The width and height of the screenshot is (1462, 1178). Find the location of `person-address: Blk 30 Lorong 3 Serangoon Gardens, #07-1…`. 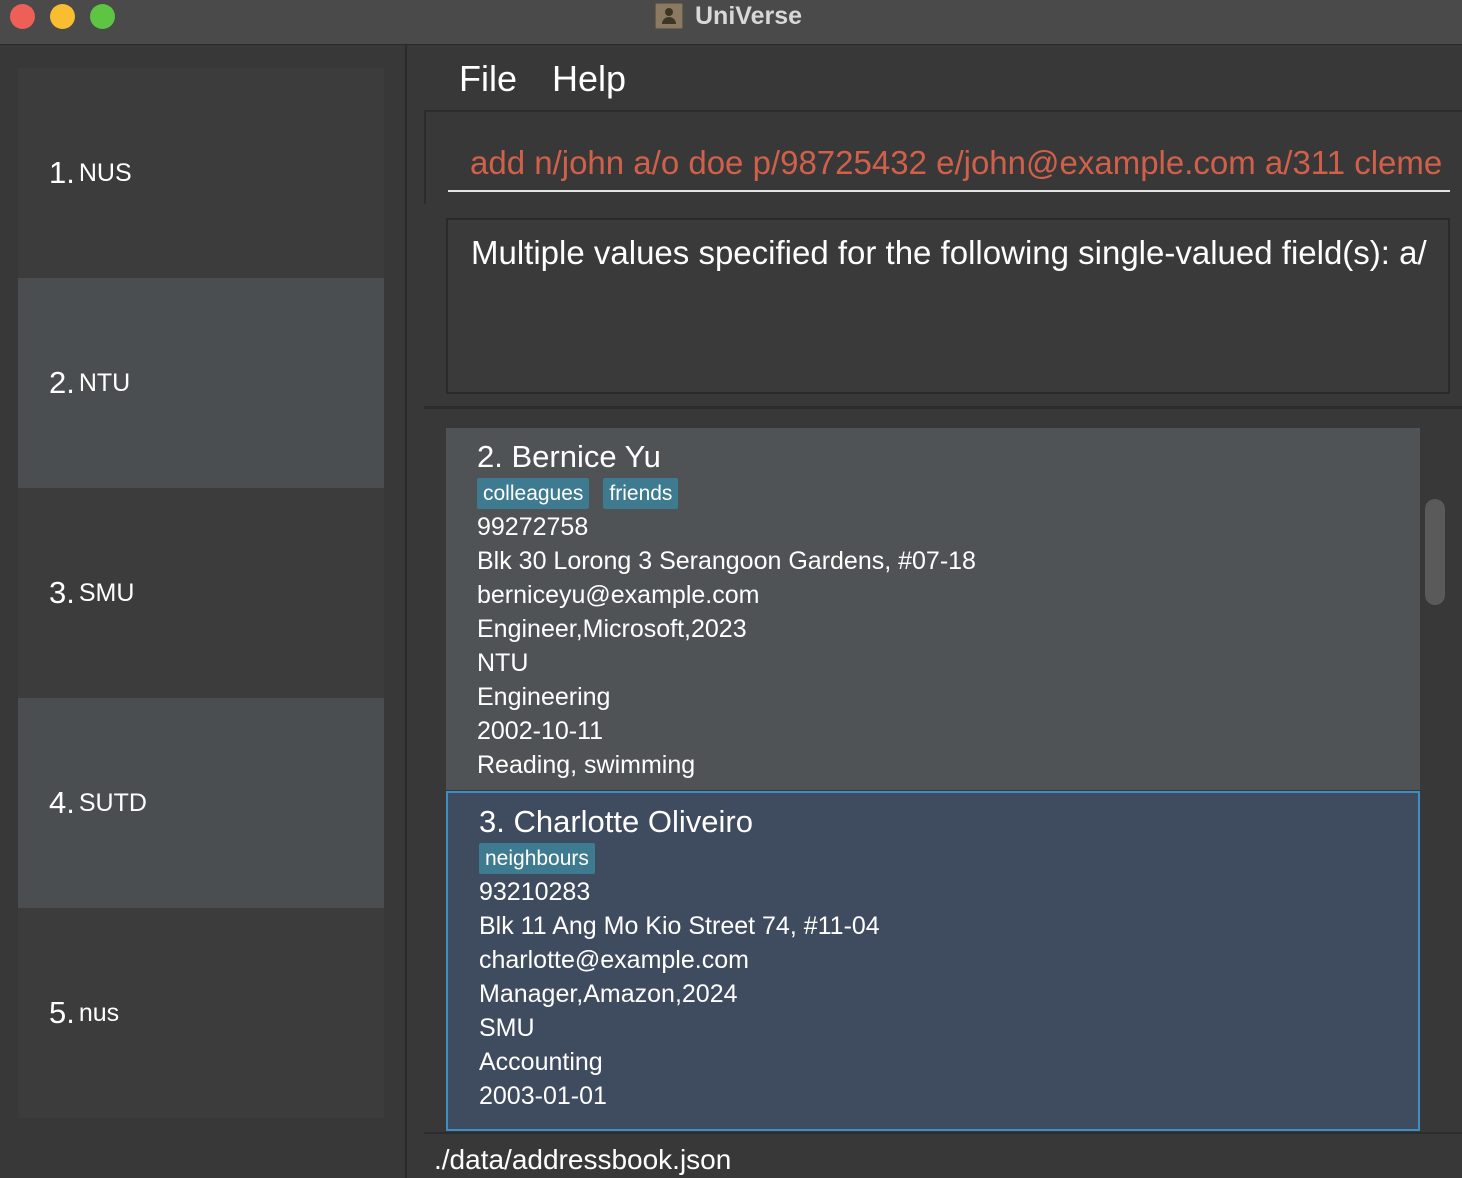

person-address: Blk 30 Lorong 3 Serangoon Gardens, #07-1… is located at coordinates (726, 561).